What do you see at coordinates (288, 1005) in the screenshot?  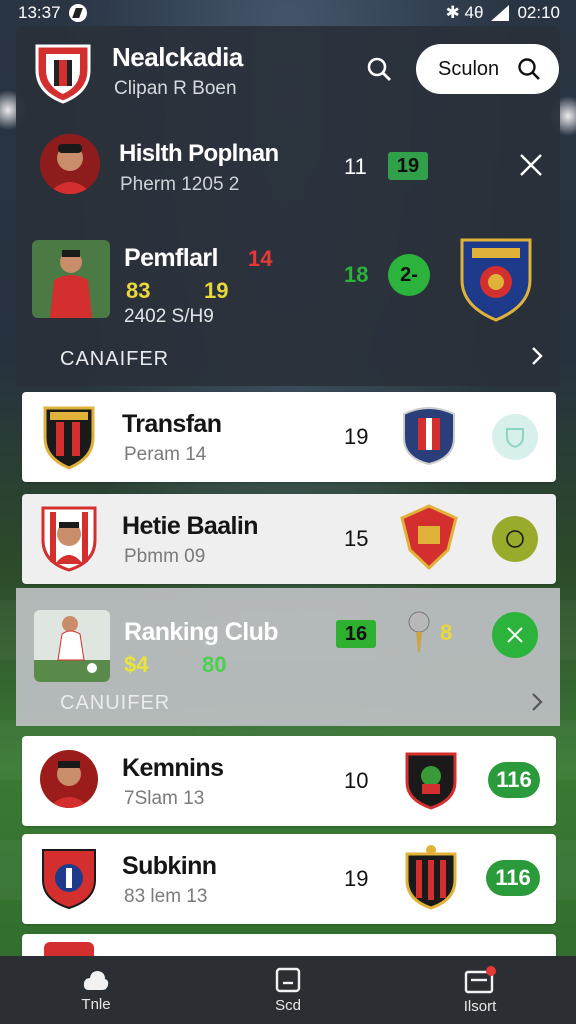 I see `nav-label: Scd` at bounding box center [288, 1005].